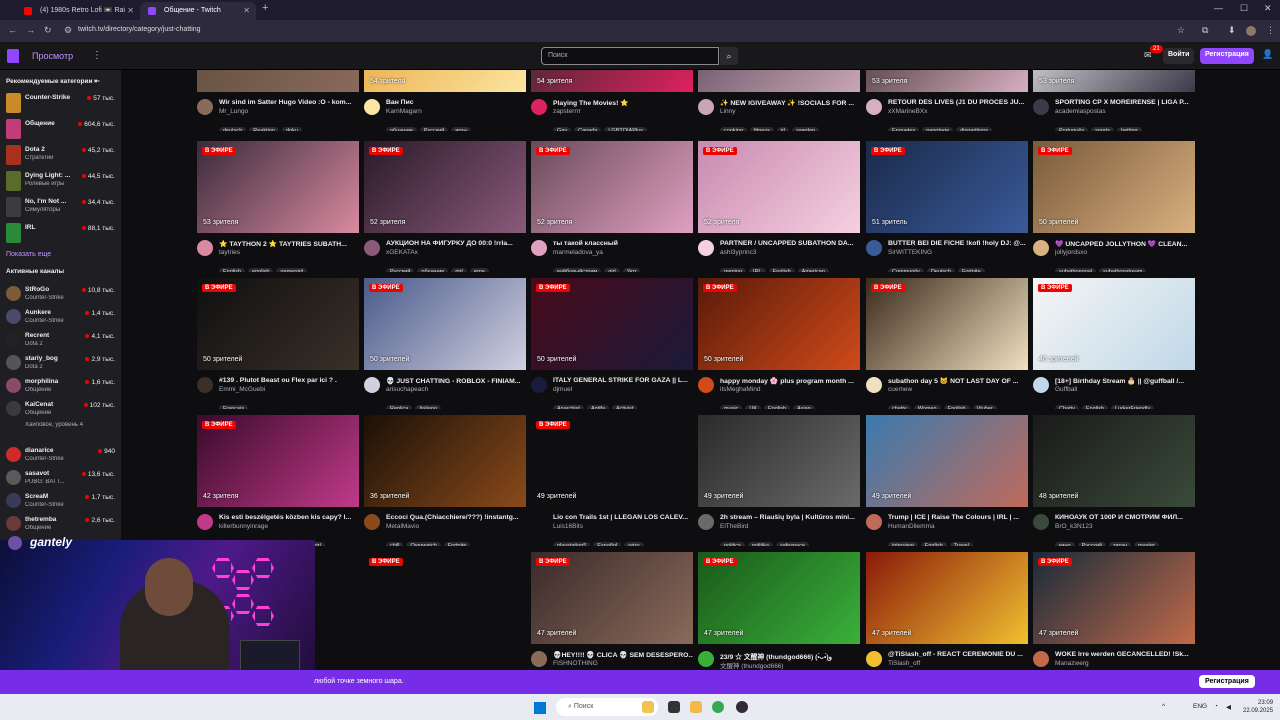  What do you see at coordinates (813, 270) in the screenshot?
I see `stream-tag: American` at bounding box center [813, 270].